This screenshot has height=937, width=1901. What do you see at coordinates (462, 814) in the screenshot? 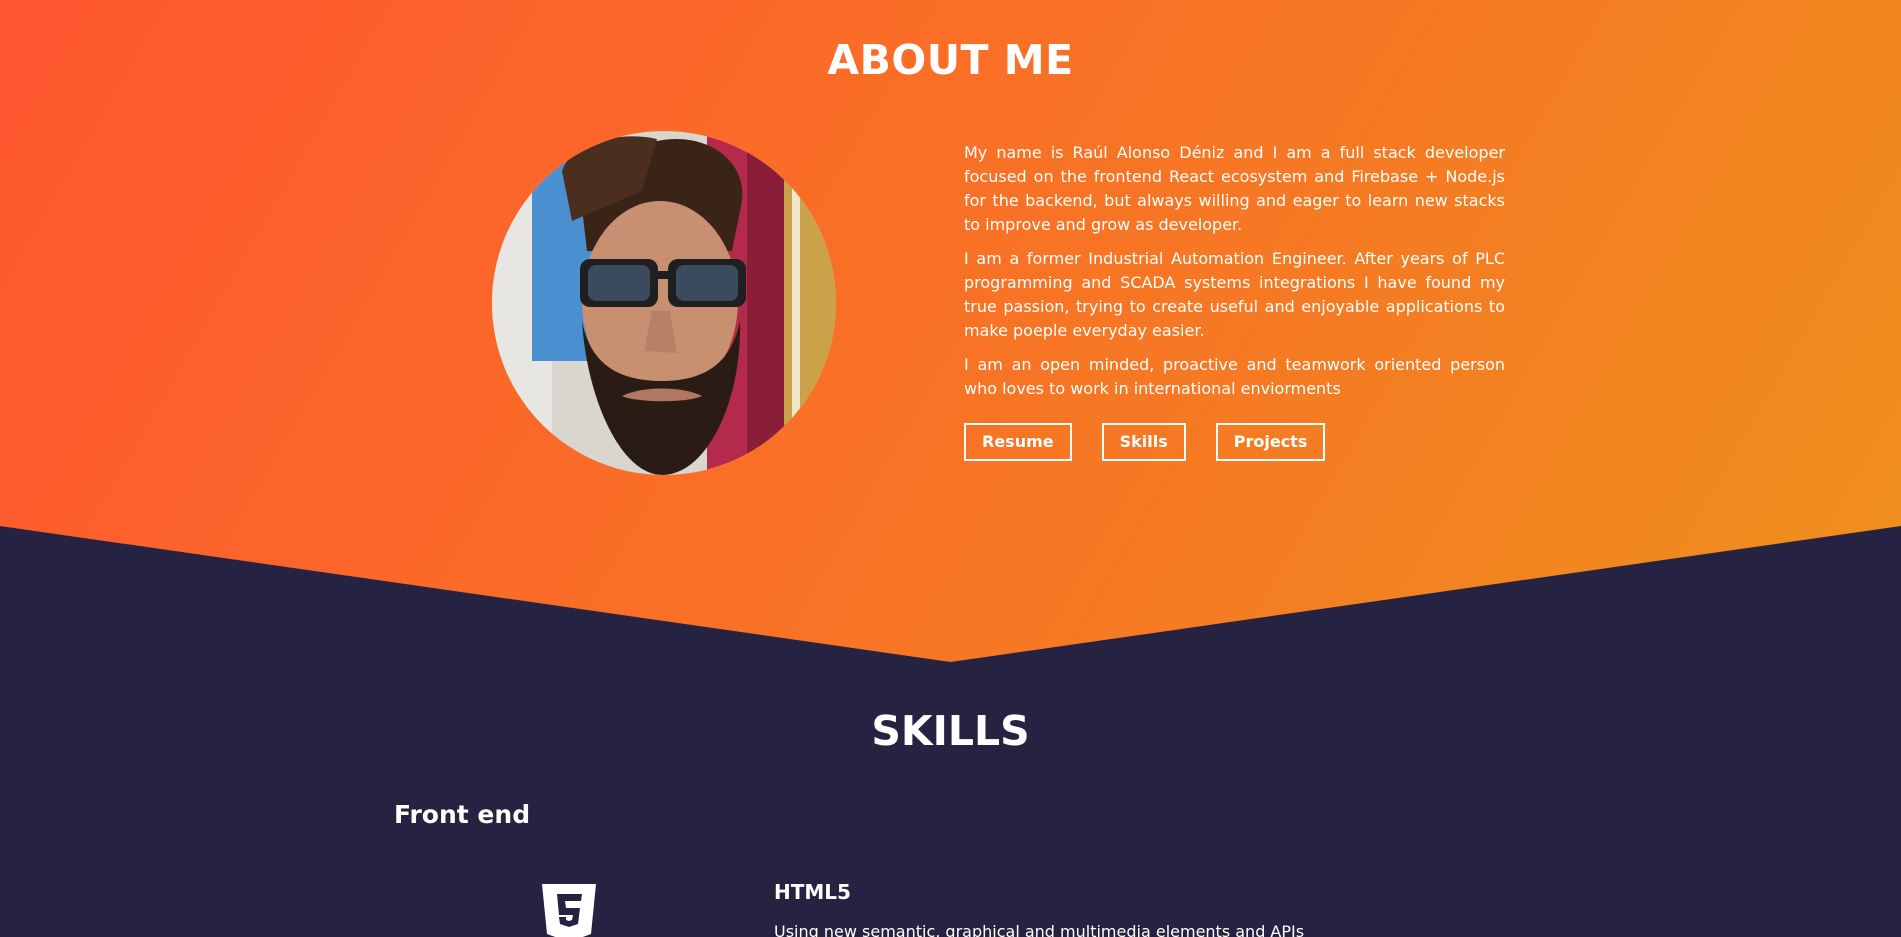
I see `skill-category-heading: Front end` at bounding box center [462, 814].